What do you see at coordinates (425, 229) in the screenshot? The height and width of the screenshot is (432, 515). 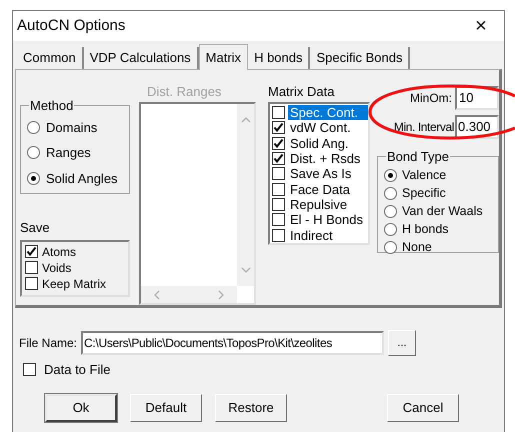 I see `radio-label: H bonds` at bounding box center [425, 229].